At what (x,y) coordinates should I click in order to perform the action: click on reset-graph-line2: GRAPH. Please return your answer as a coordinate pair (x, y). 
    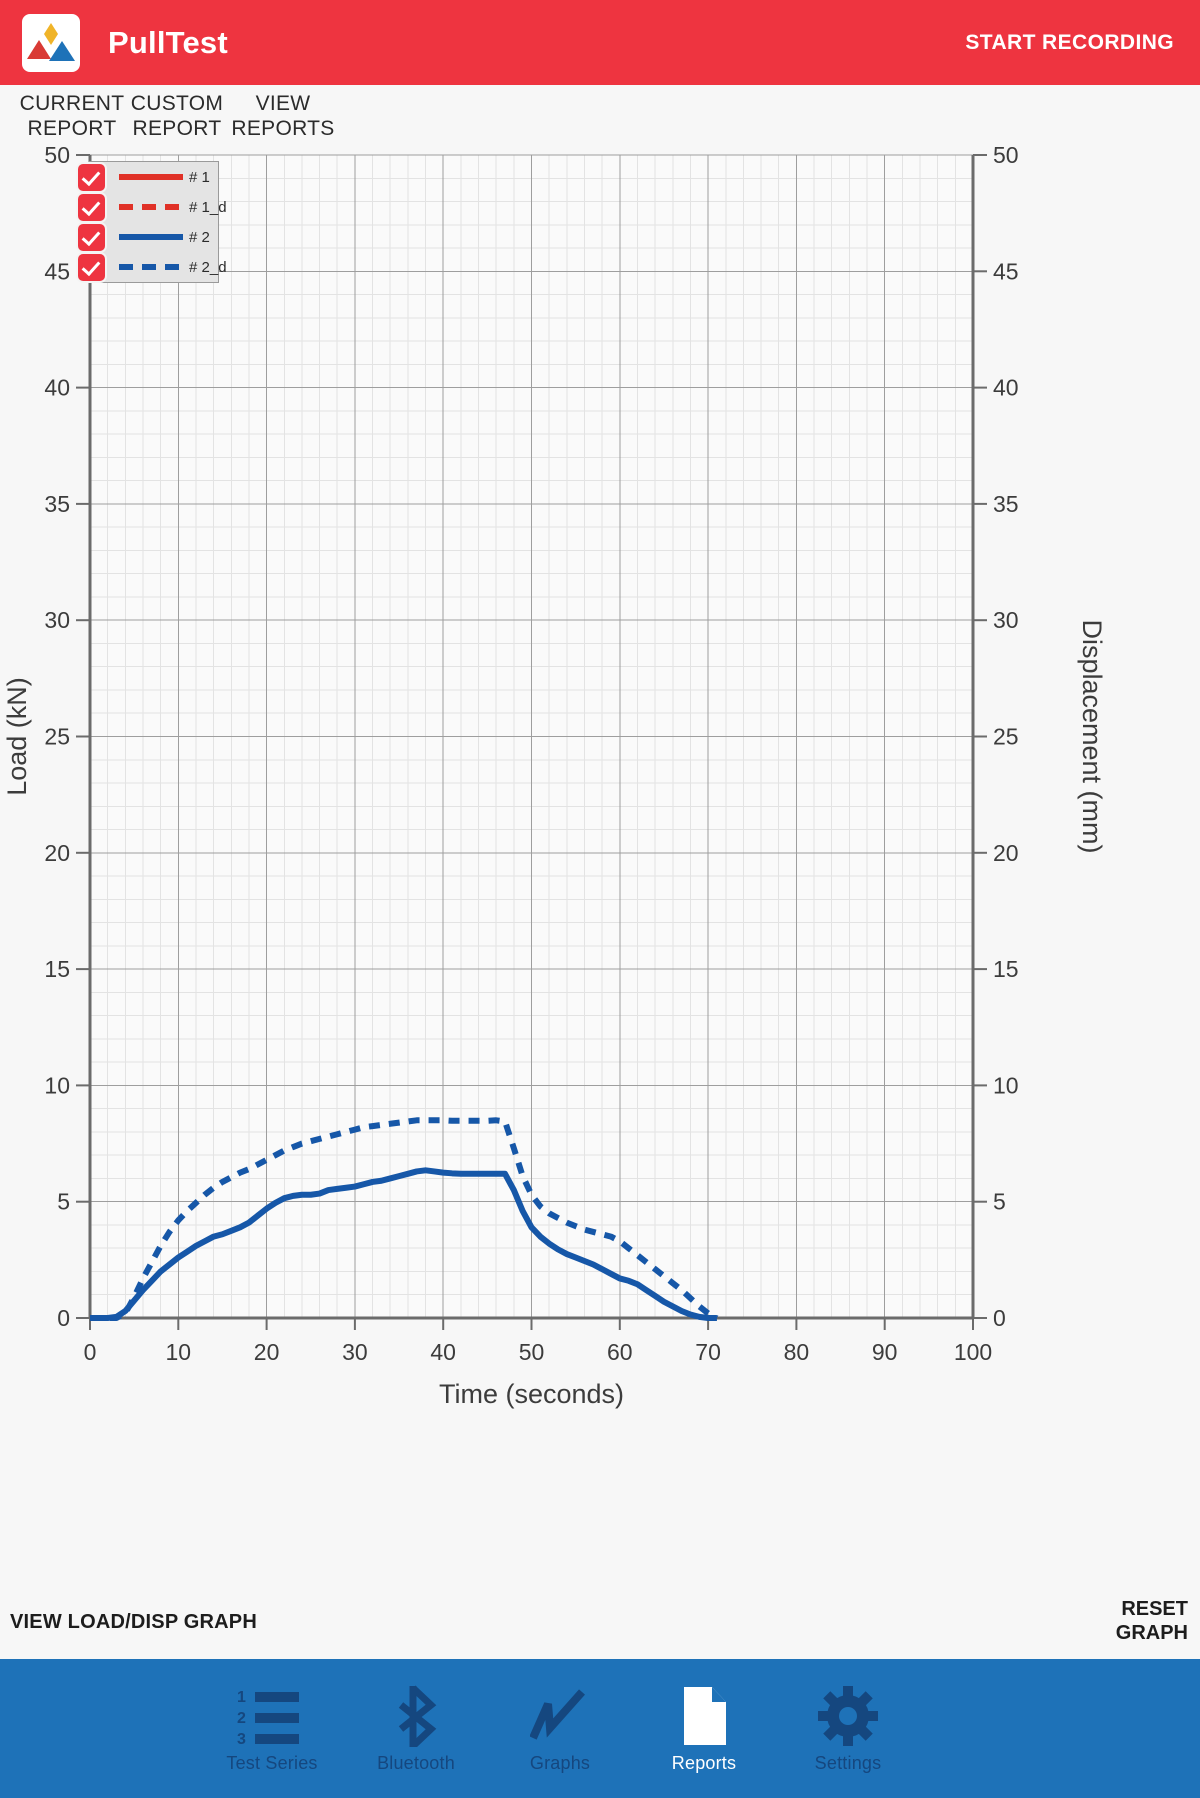
    Looking at the image, I should click on (1151, 1633).